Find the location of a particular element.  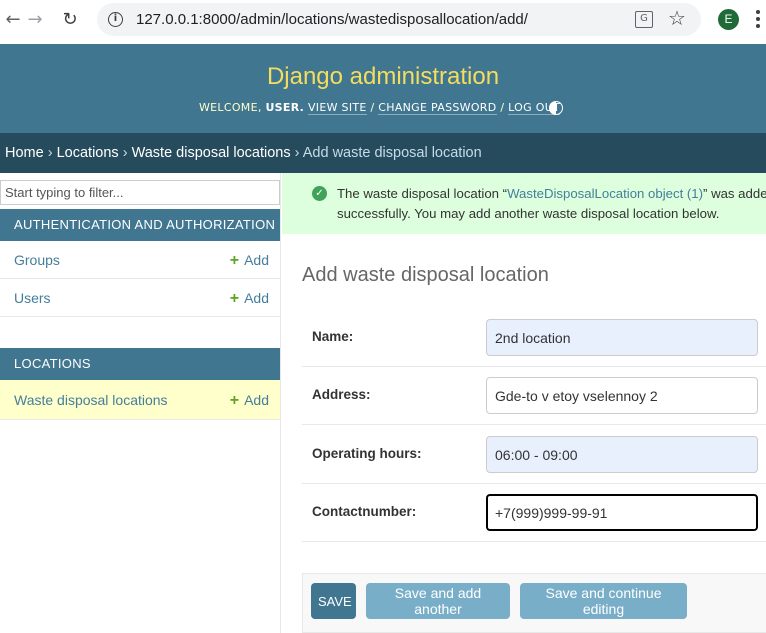

address-label: Address: is located at coordinates (341, 394).